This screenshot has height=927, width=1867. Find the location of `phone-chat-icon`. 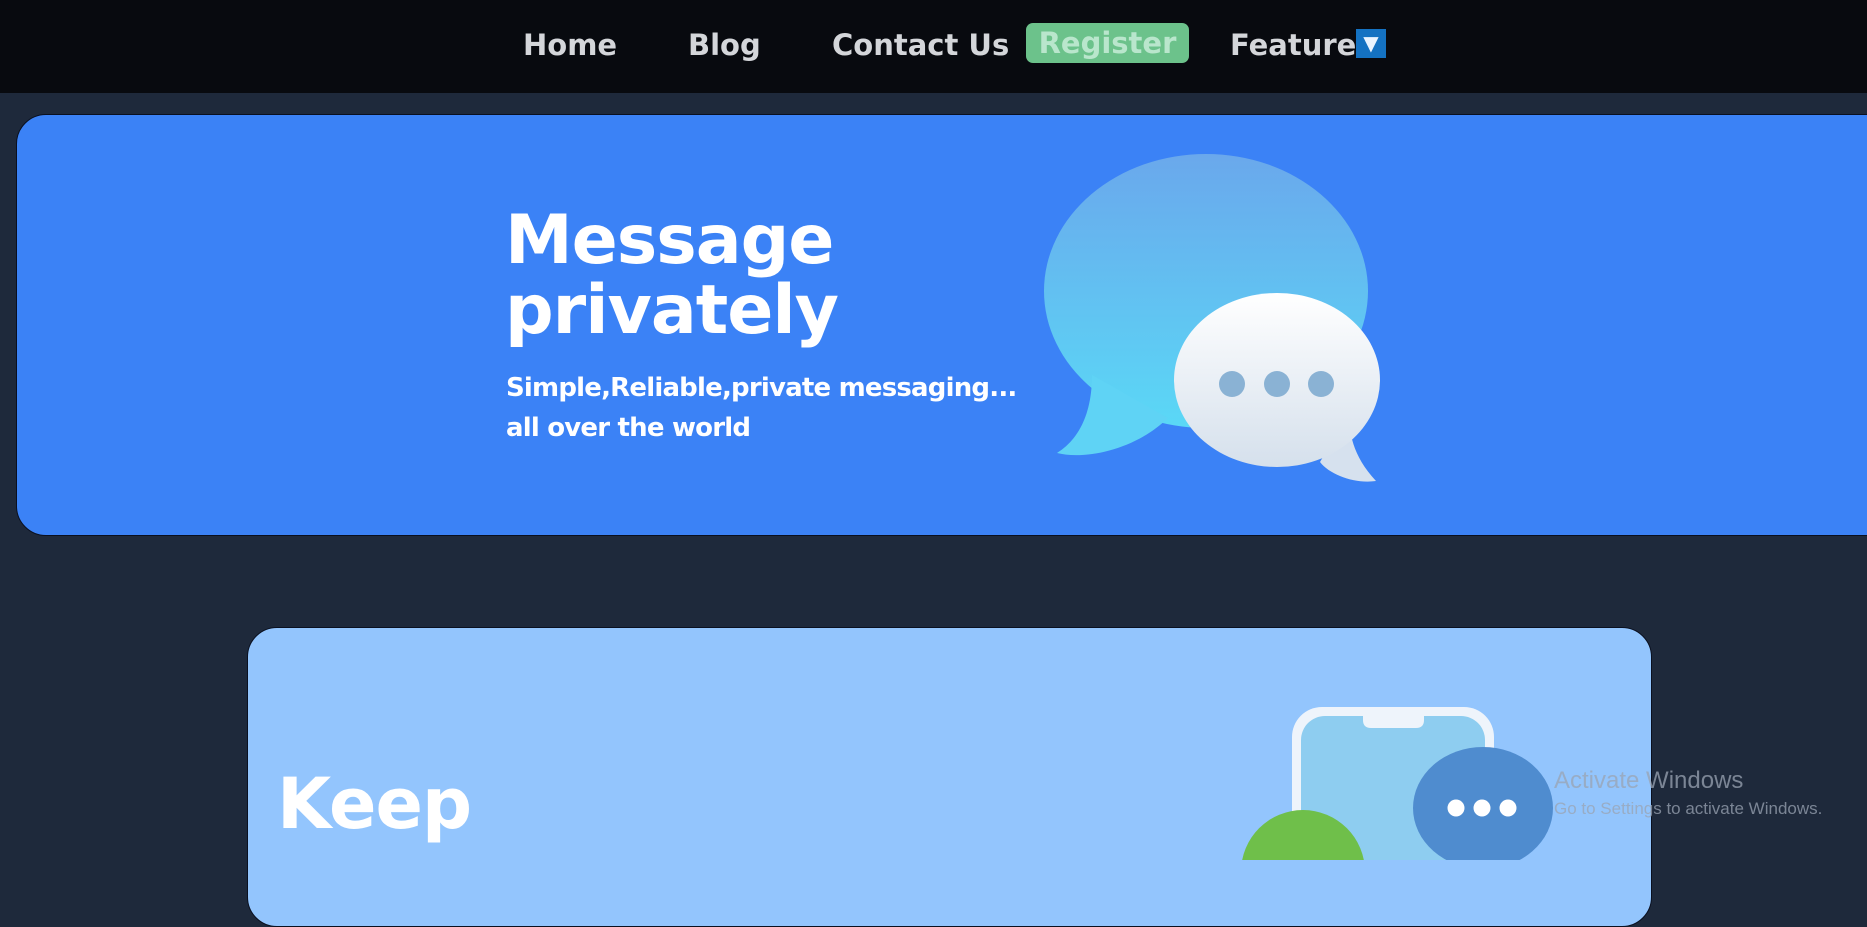

phone-chat-icon is located at coordinates (1397, 783).